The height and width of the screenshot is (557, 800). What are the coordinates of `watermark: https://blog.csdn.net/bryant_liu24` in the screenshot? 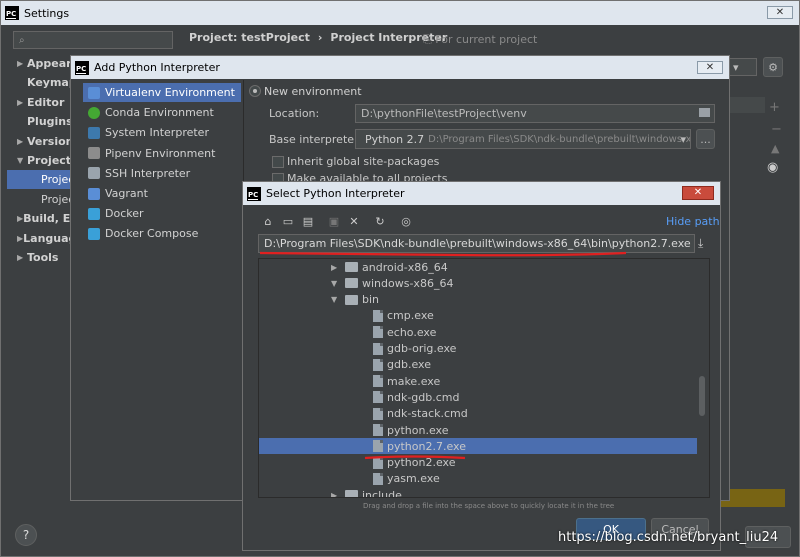 It's located at (668, 537).